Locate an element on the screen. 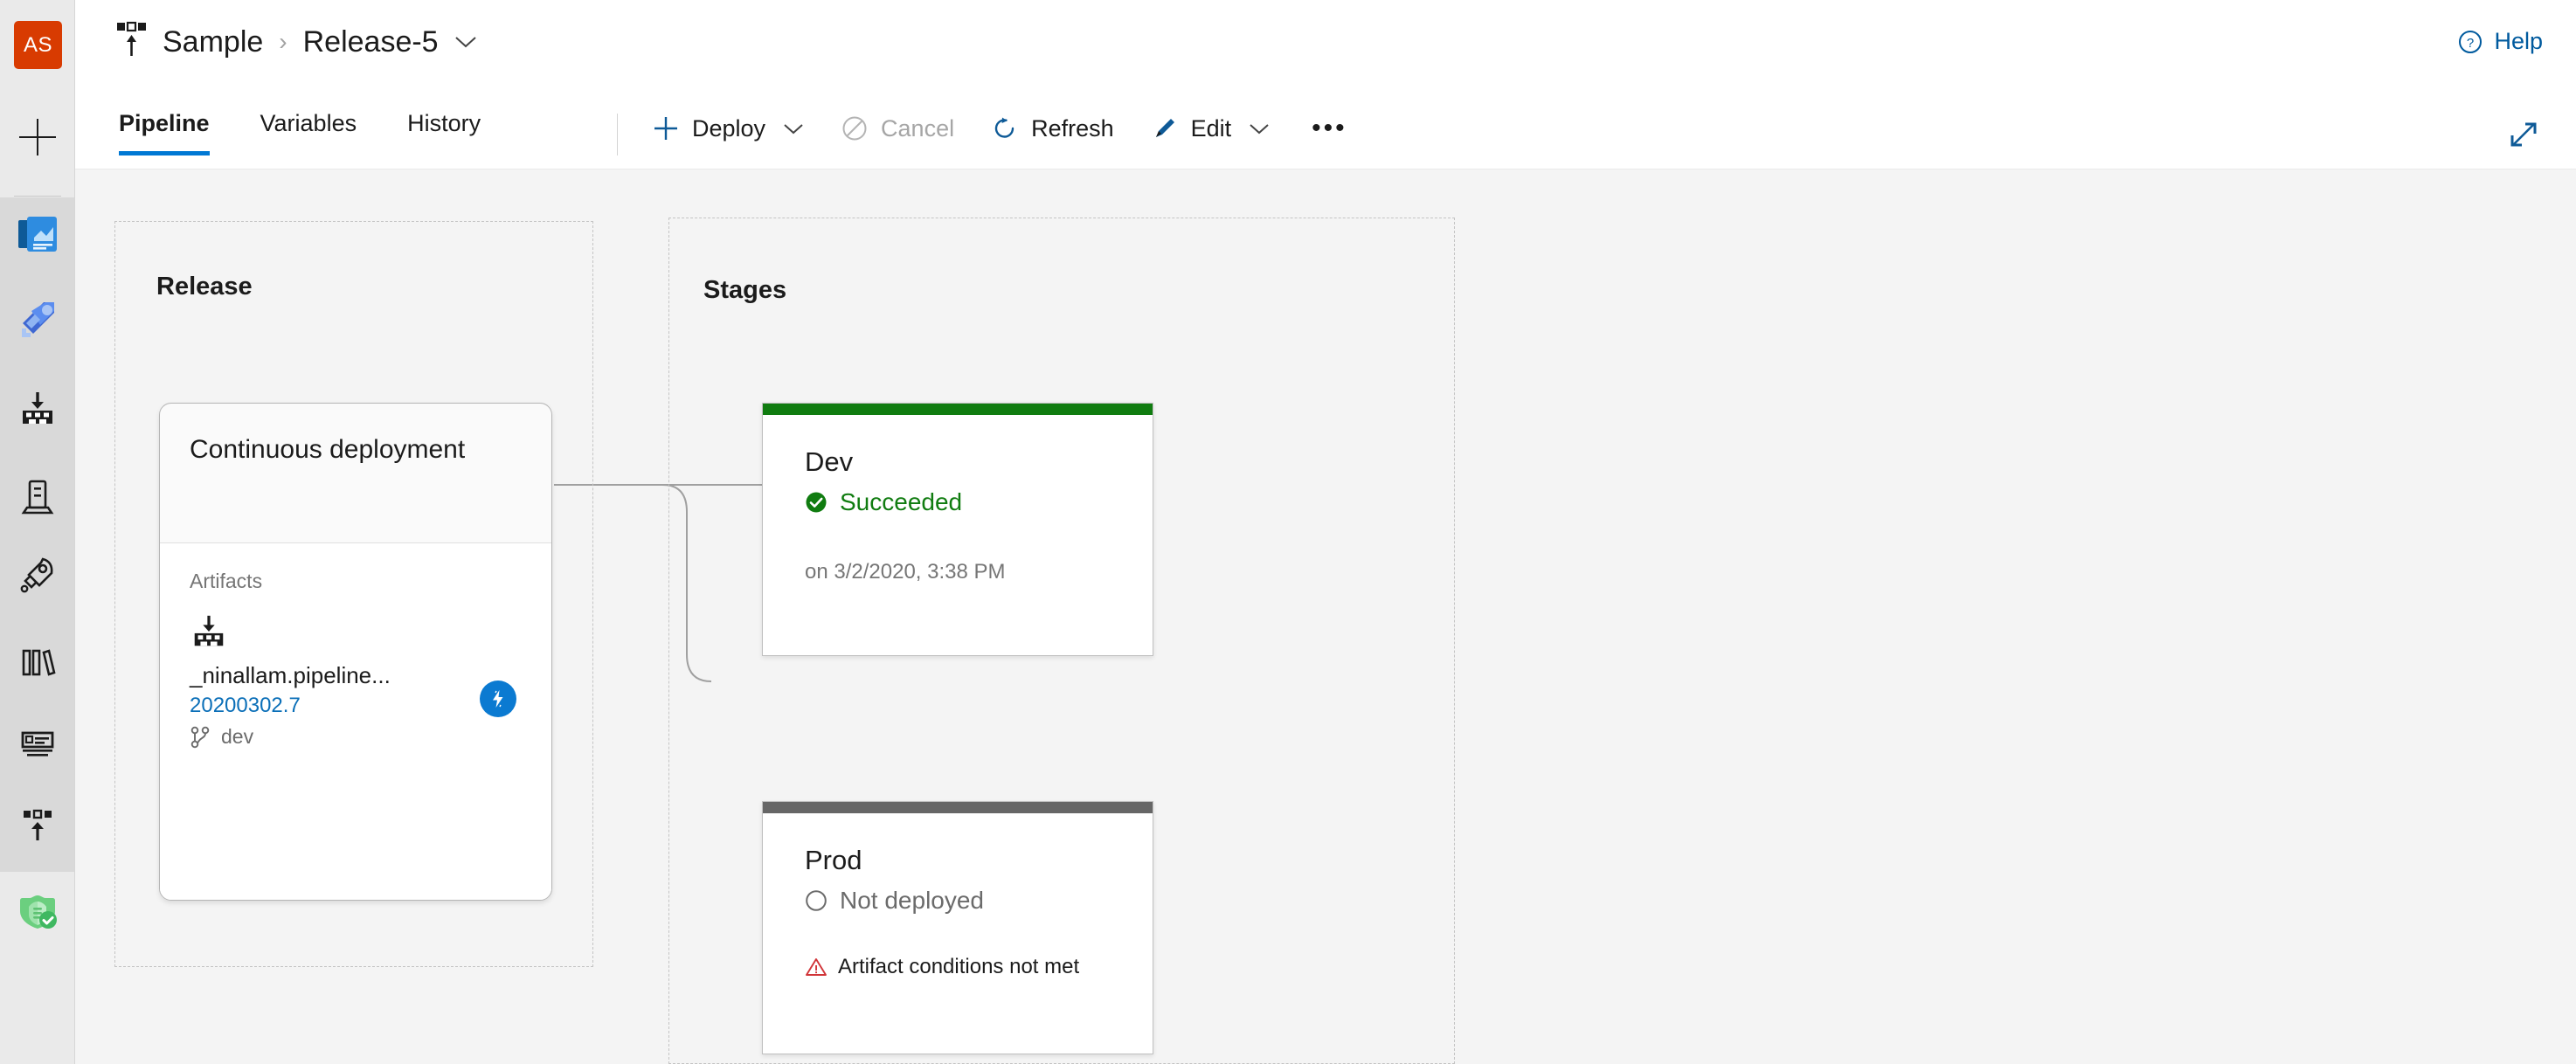 The width and height of the screenshot is (2576, 1064). rail-item-artifacts is located at coordinates (37, 409).